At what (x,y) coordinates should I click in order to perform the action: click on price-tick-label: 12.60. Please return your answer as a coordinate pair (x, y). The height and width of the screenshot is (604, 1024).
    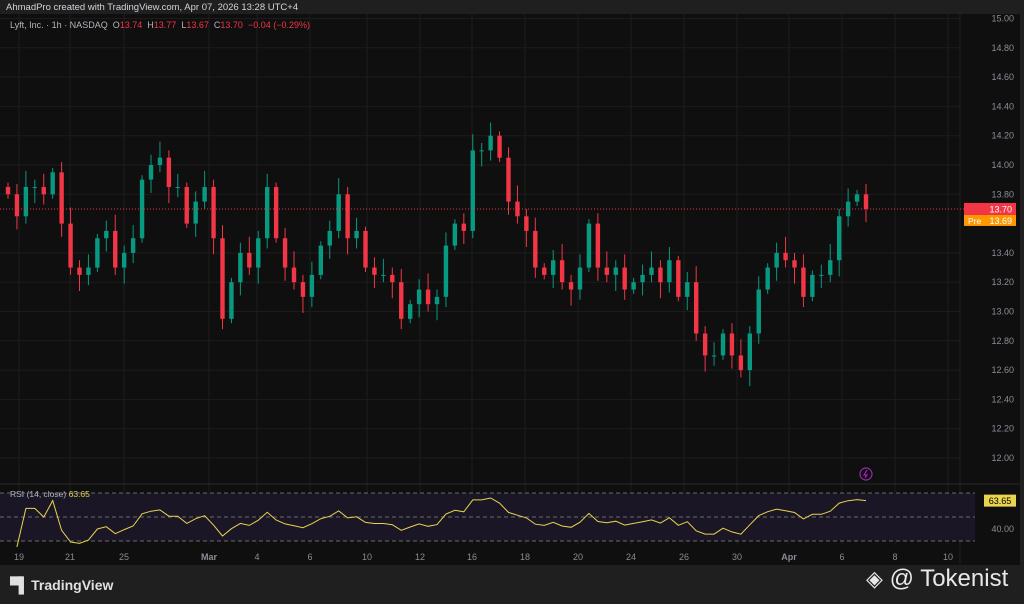
    Looking at the image, I should click on (1002, 370).